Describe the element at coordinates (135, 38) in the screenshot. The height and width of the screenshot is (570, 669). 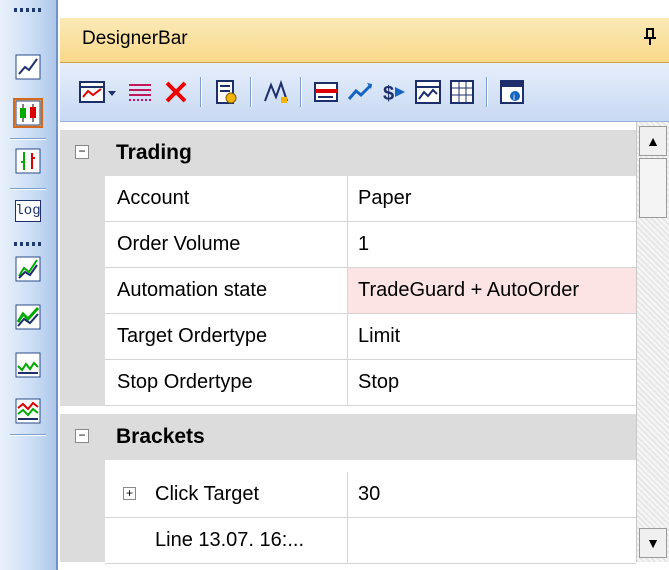
I see `panel-title: DesignerBar` at that location.